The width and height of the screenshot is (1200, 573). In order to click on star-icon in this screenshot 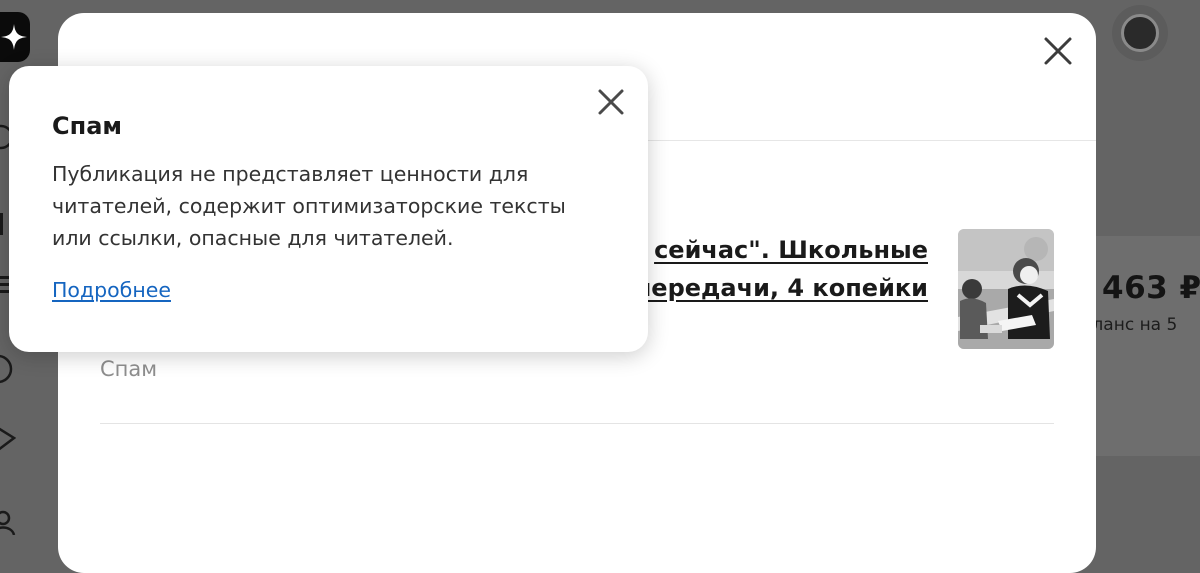, I will do `click(14, 37)`.